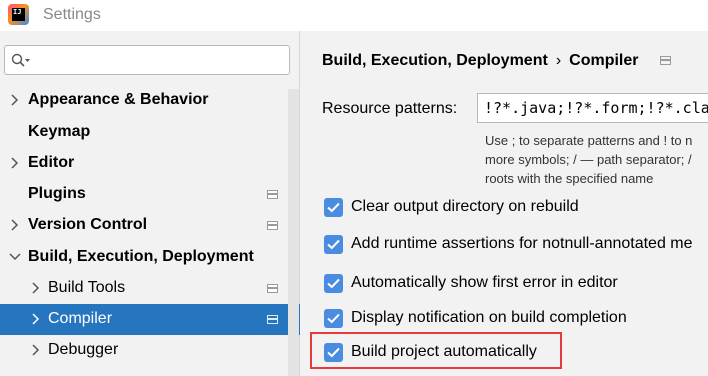 The width and height of the screenshot is (708, 376). Describe the element at coordinates (141, 256) in the screenshot. I see `sidebar-item-label: Build, Execution, Deployment` at that location.